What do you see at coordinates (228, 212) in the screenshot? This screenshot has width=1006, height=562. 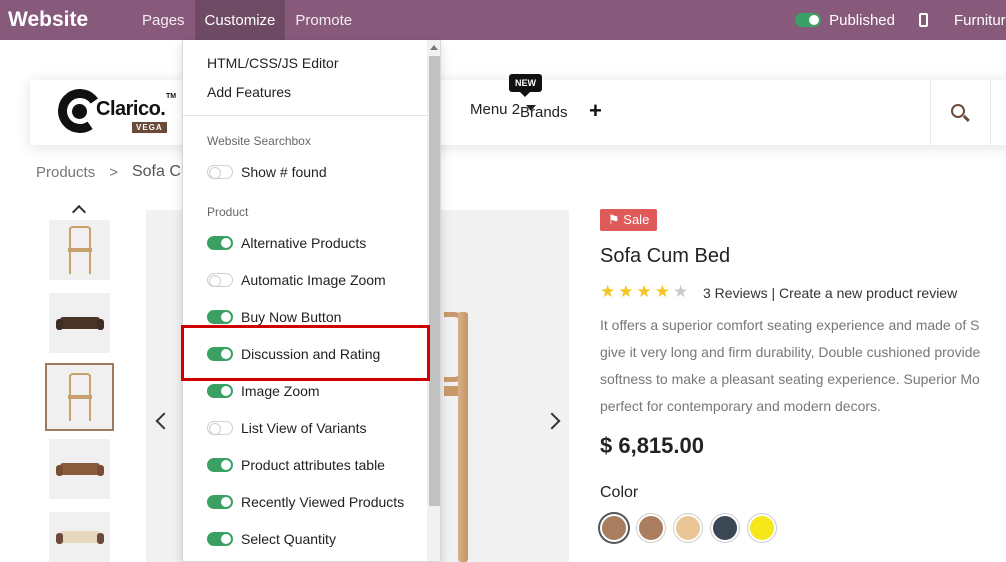 I see `section-header-product: Product` at bounding box center [228, 212].